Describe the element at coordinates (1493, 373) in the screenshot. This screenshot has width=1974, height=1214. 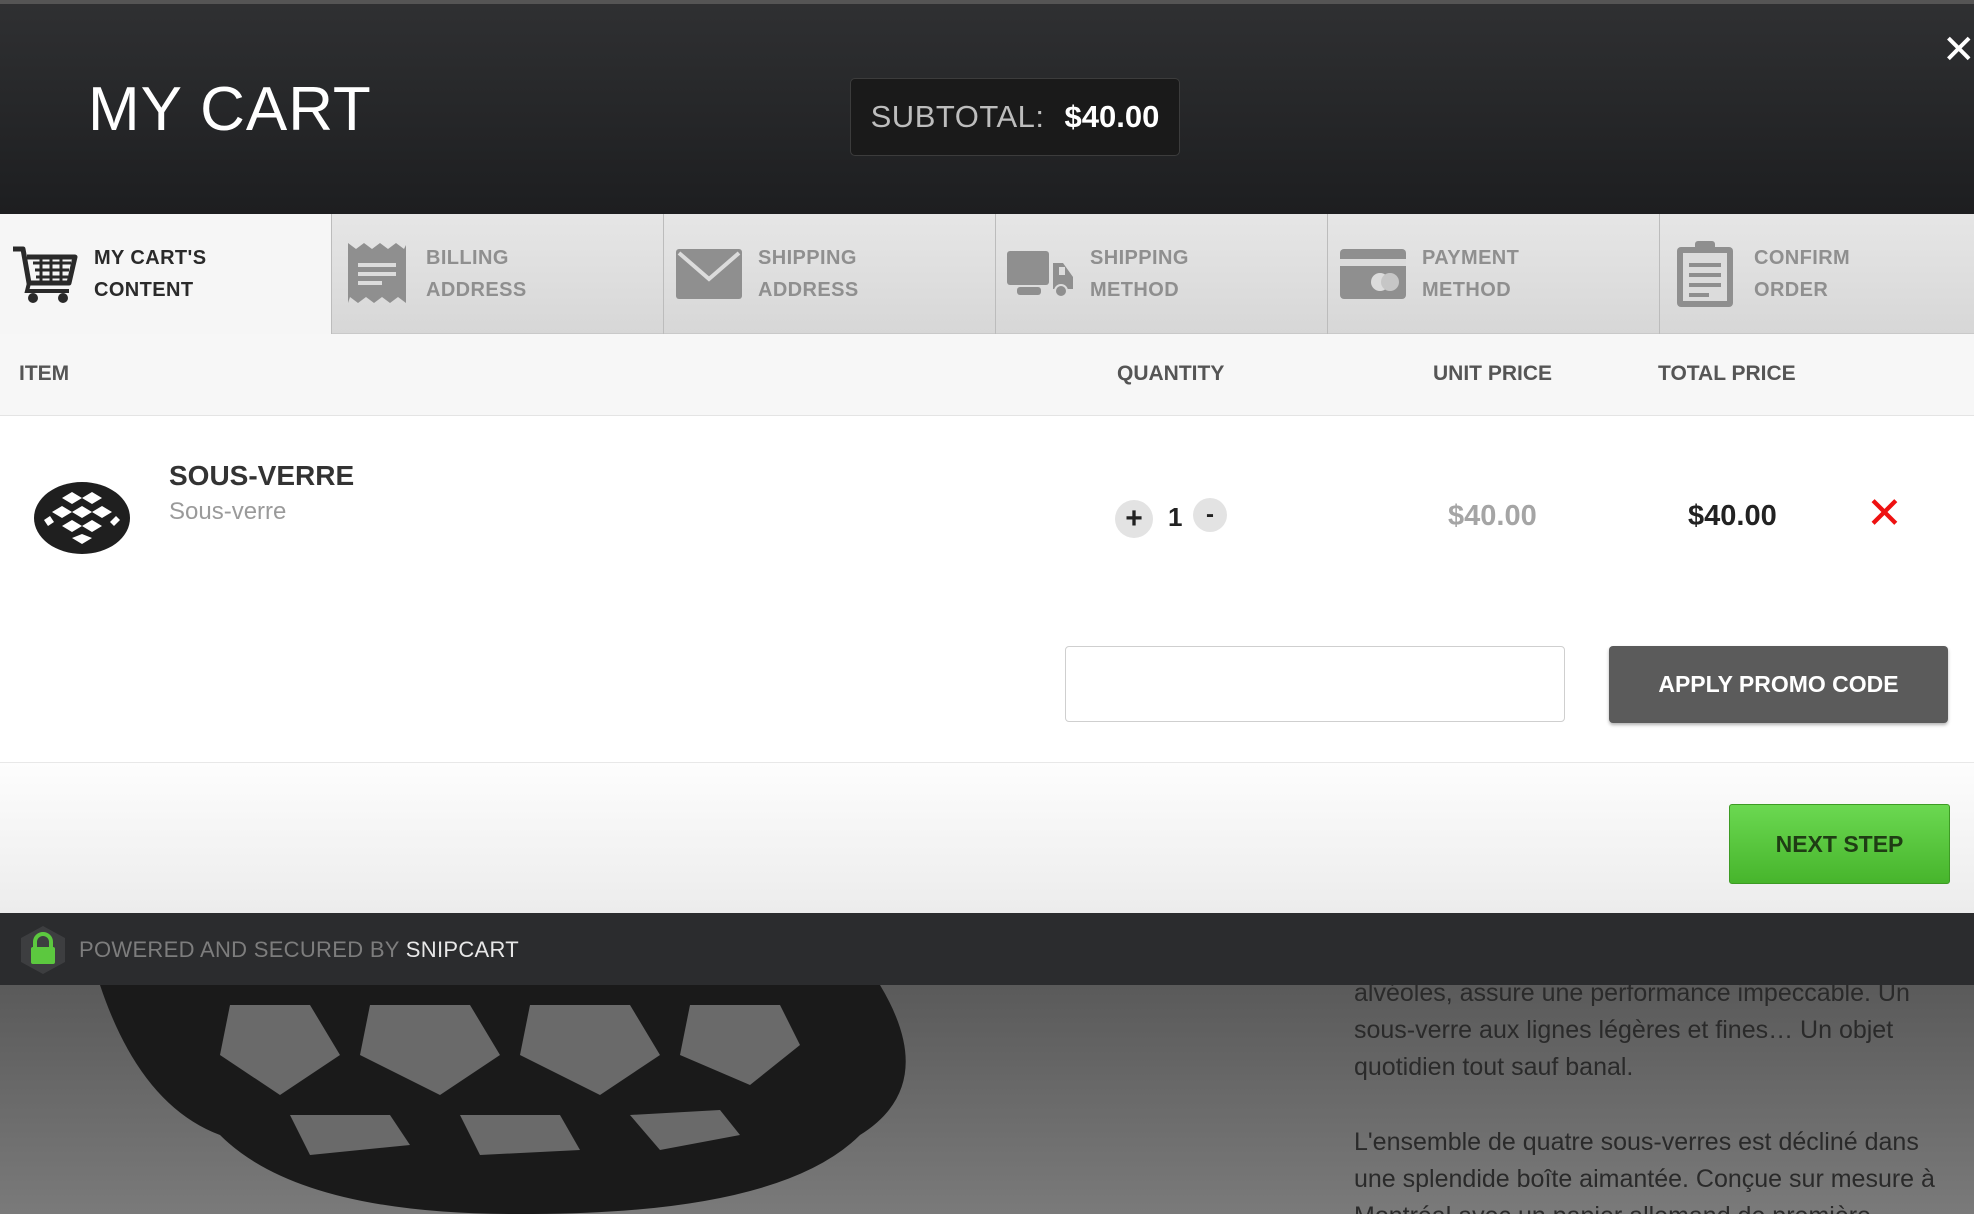
I see `column-unit-price: UNIT PRICE` at that location.